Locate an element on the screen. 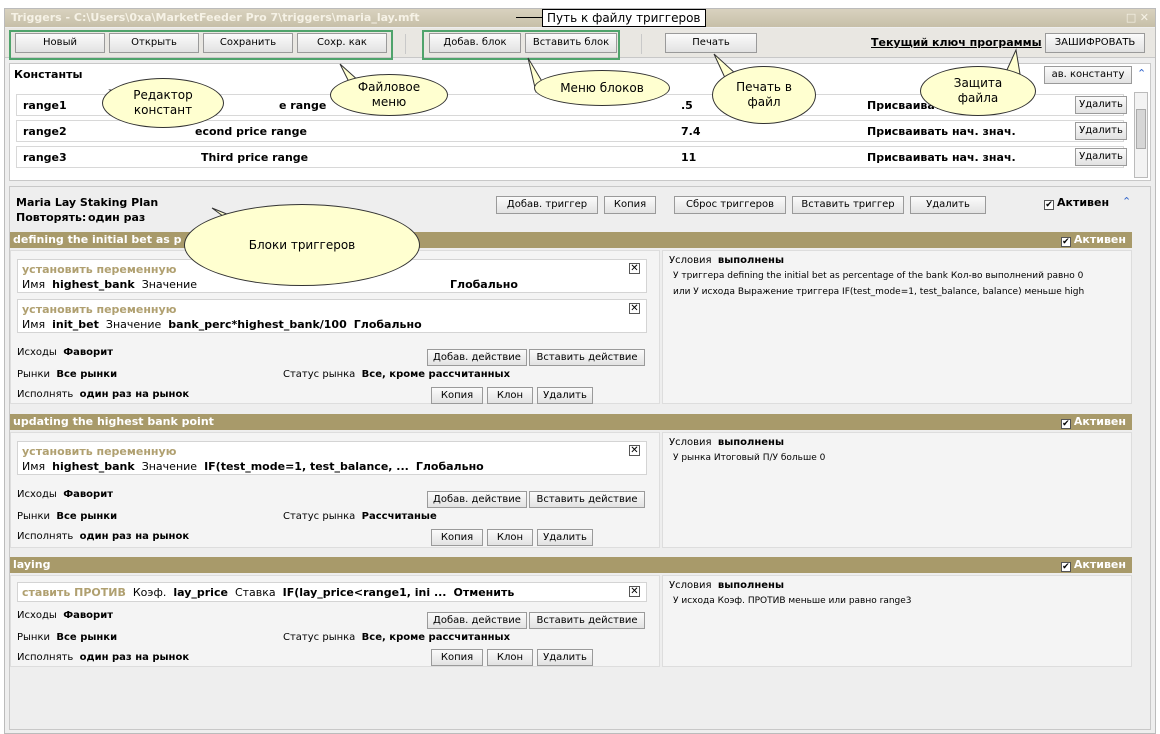 This screenshot has width=1160, height=734. block-menu-callout: Меню блоков is located at coordinates (602, 88).